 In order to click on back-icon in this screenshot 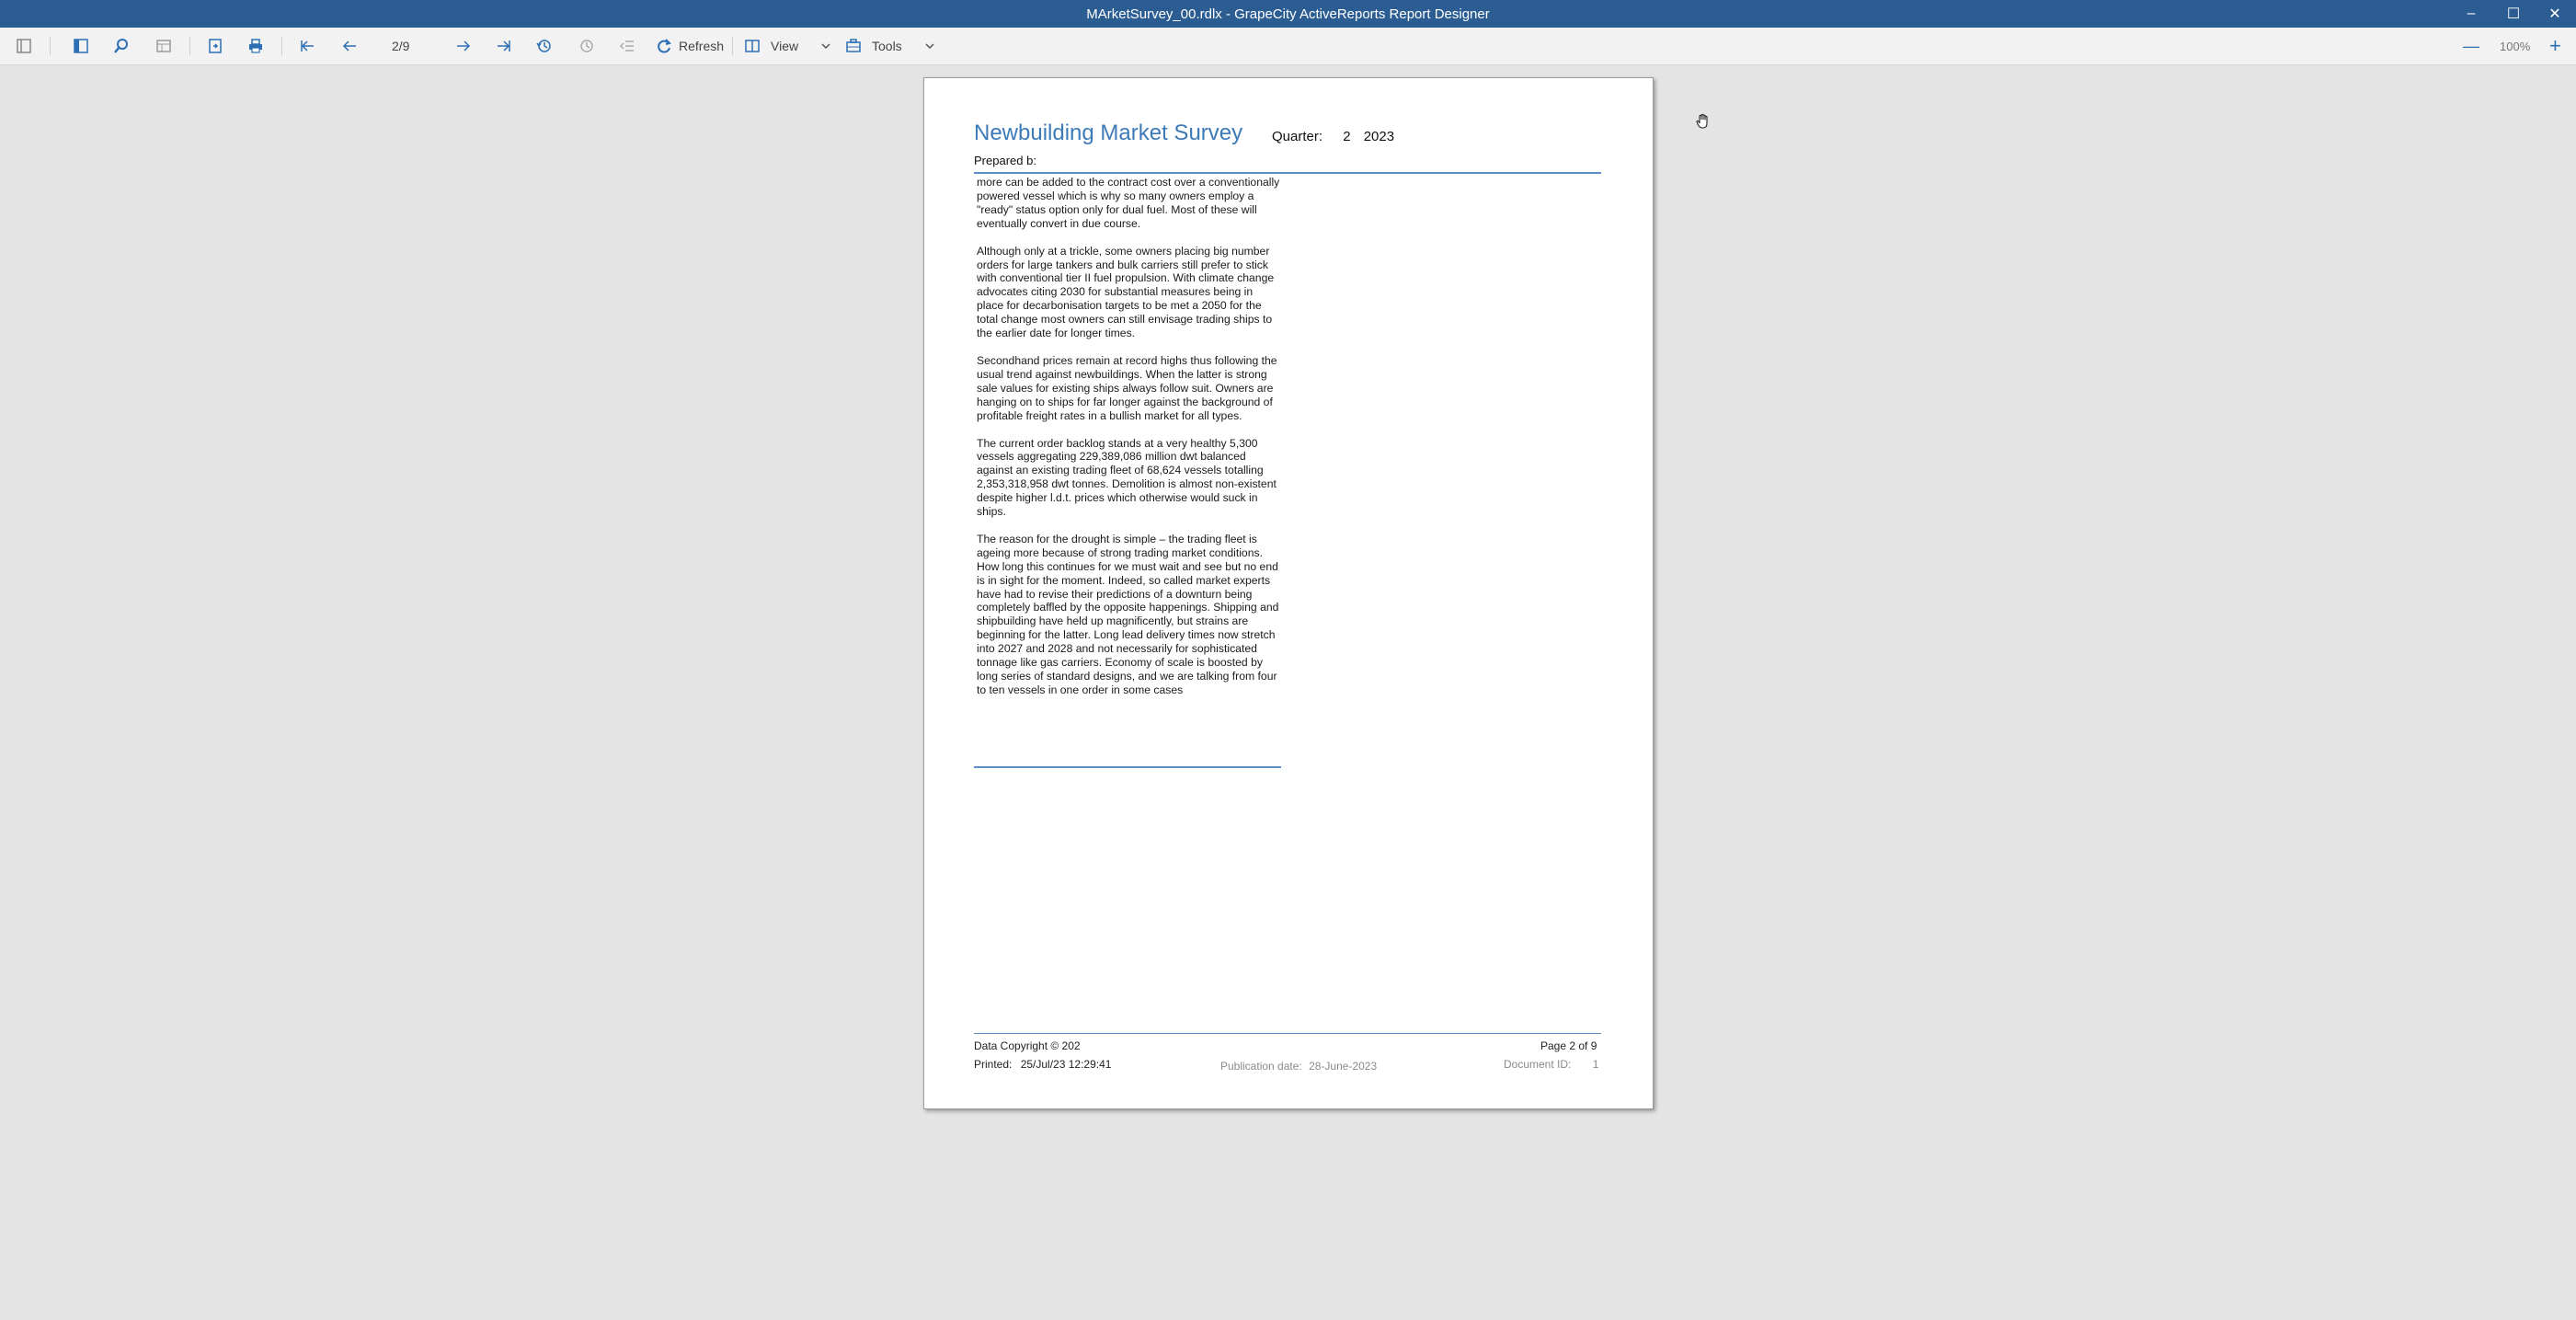, I will do `click(24, 46)`.